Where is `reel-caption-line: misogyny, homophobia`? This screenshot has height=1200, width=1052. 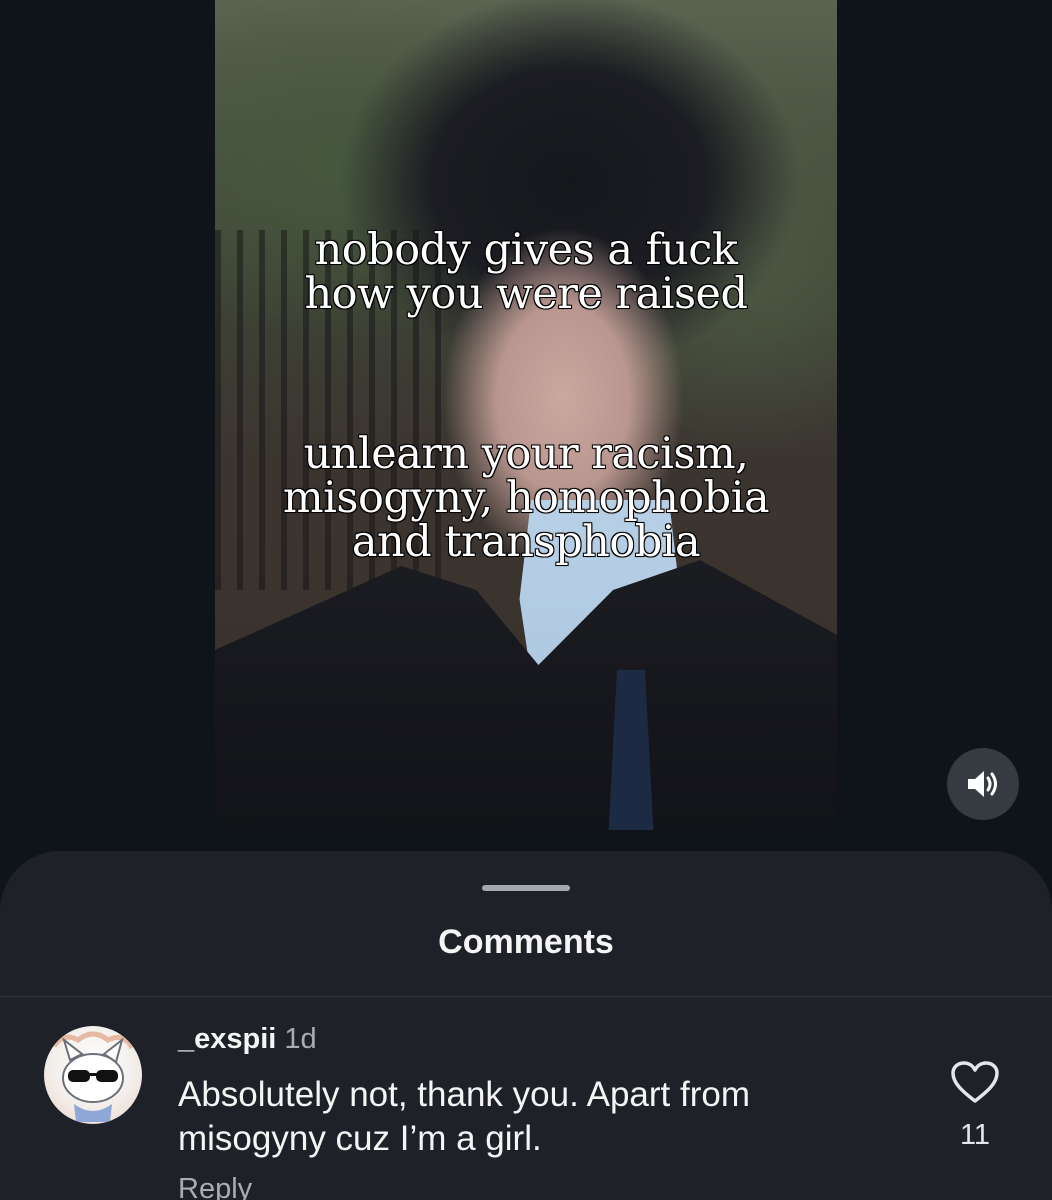 reel-caption-line: misogyny, homophobia is located at coordinates (526, 498).